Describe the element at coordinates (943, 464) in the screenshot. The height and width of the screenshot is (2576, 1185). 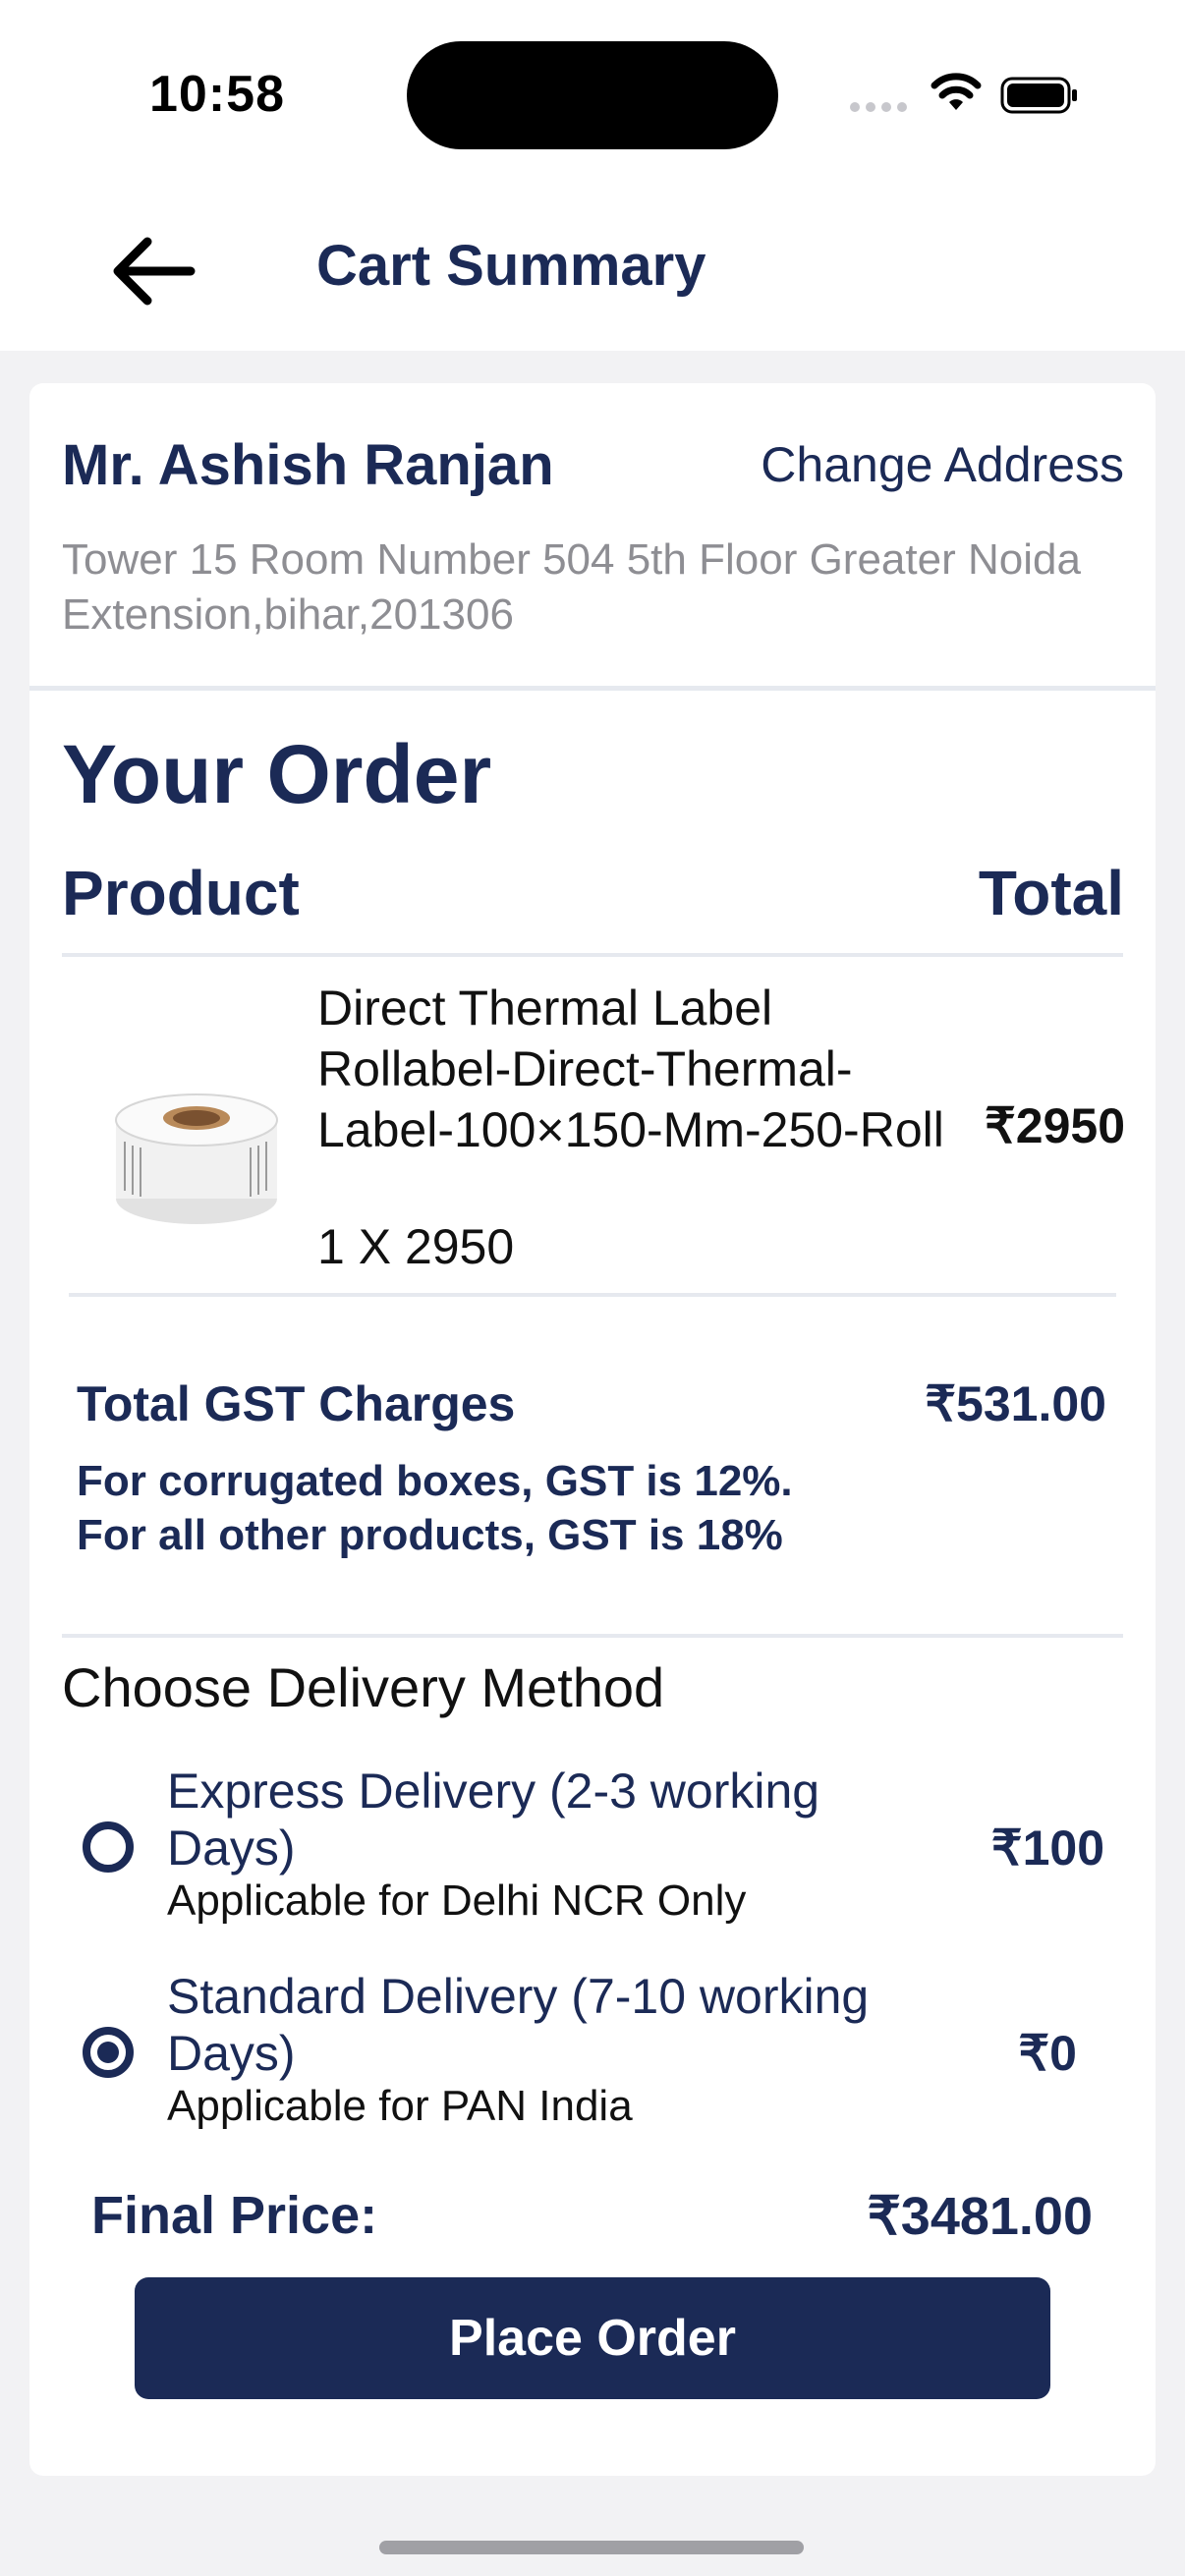
I see `change-address-button: Change Address` at that location.